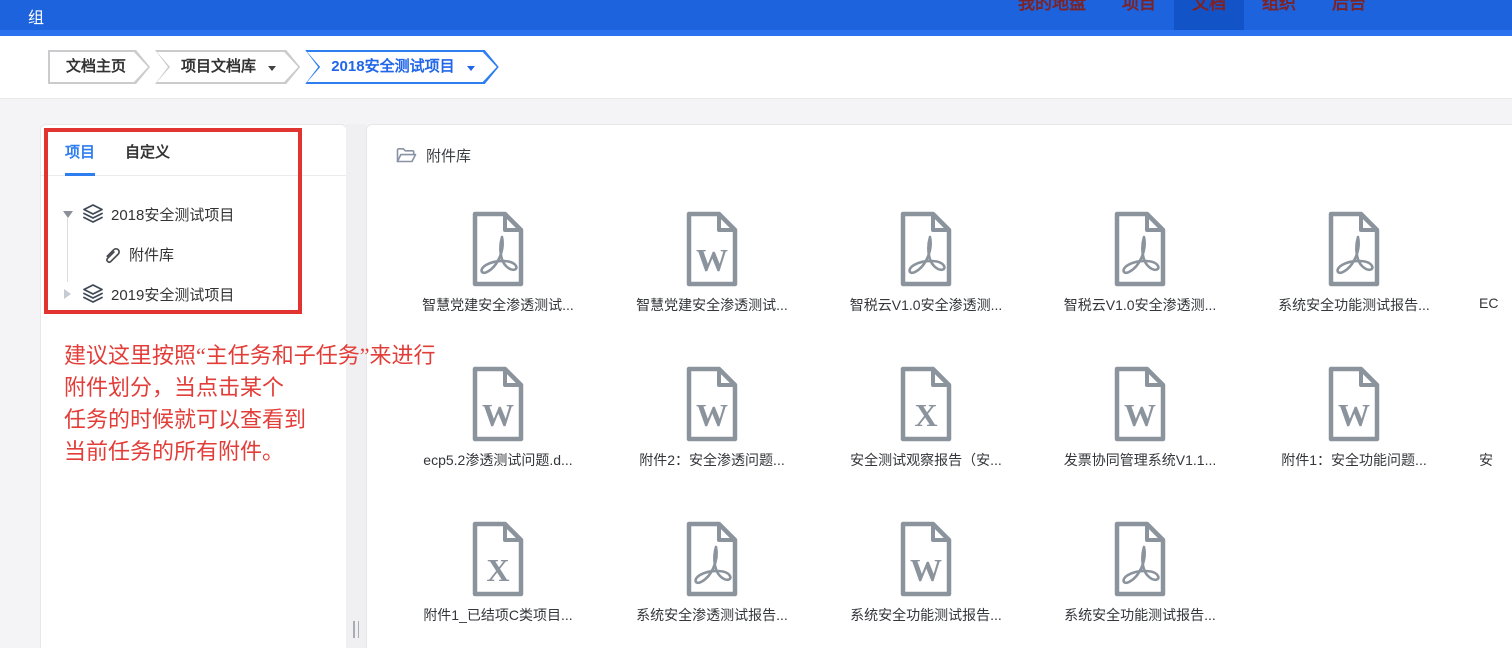 This screenshot has width=1512, height=648. I want to click on breadcrumb-item: 文档主页, so click(99, 67).